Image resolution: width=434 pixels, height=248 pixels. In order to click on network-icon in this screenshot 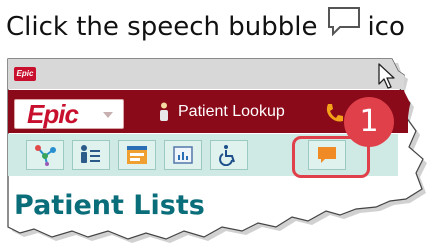, I will do `click(45, 155)`.